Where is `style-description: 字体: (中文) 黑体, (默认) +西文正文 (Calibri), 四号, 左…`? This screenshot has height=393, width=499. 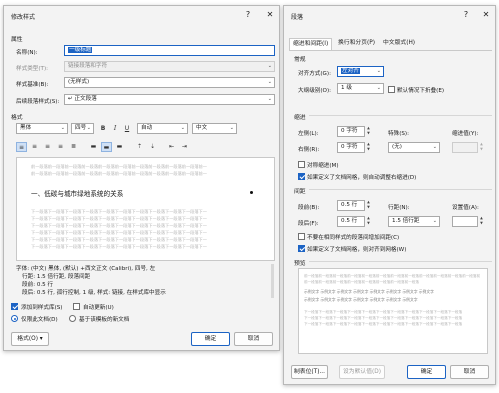
style-description: 字体: (中文) 黑体, (默认) +西文正文 (Calibri), 四号, 左… is located at coordinates (145, 282).